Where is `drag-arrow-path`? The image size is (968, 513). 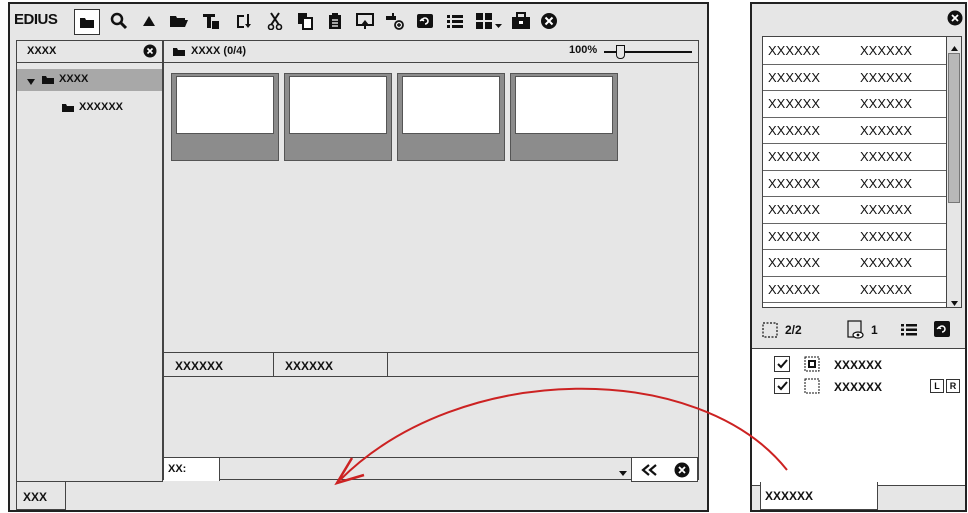
drag-arrow-path is located at coordinates (563, 434).